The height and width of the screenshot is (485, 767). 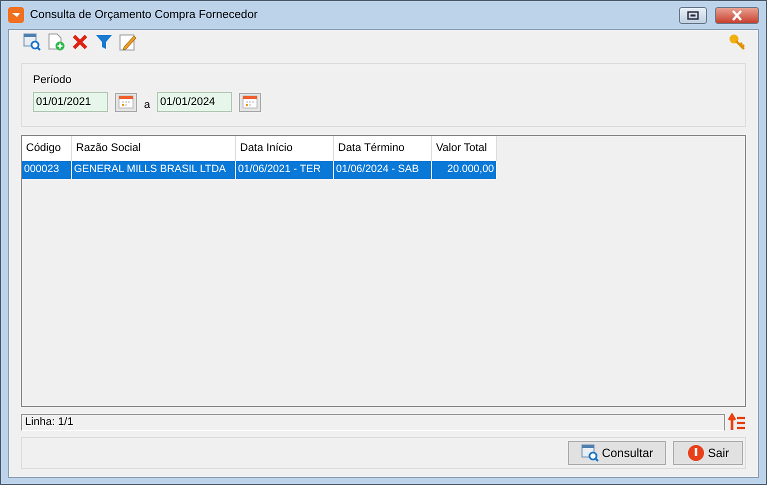 I want to click on start-date-field: 01/01/2021, so click(x=70, y=102).